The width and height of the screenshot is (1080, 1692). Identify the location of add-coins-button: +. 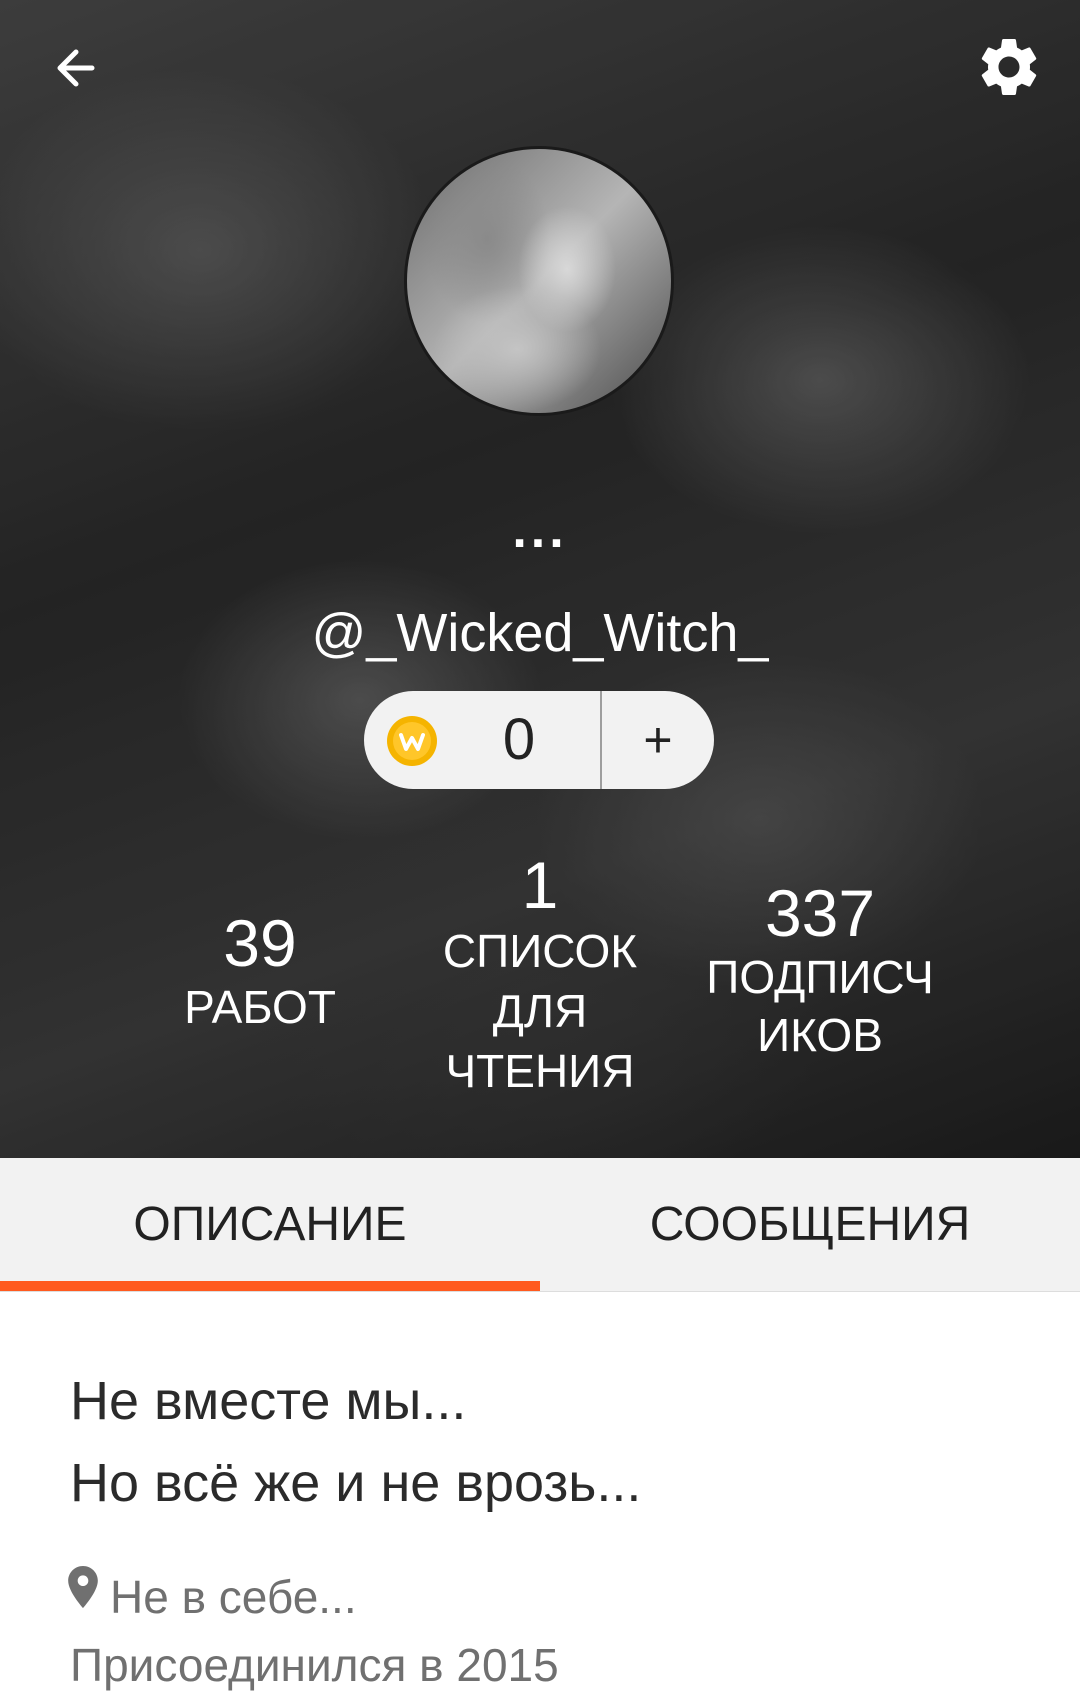
(658, 740).